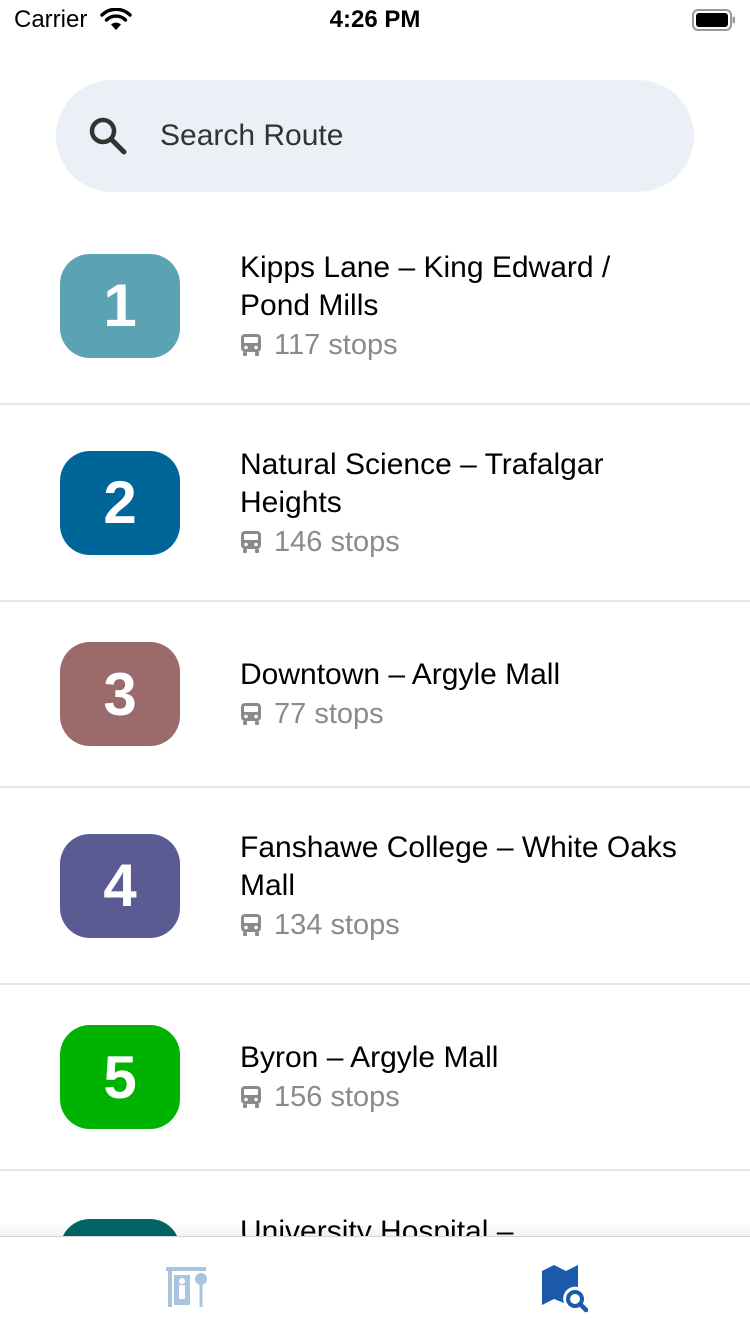 The height and width of the screenshot is (1334, 750). What do you see at coordinates (329, 714) in the screenshot?
I see `route-stops-count: 77 stops` at bounding box center [329, 714].